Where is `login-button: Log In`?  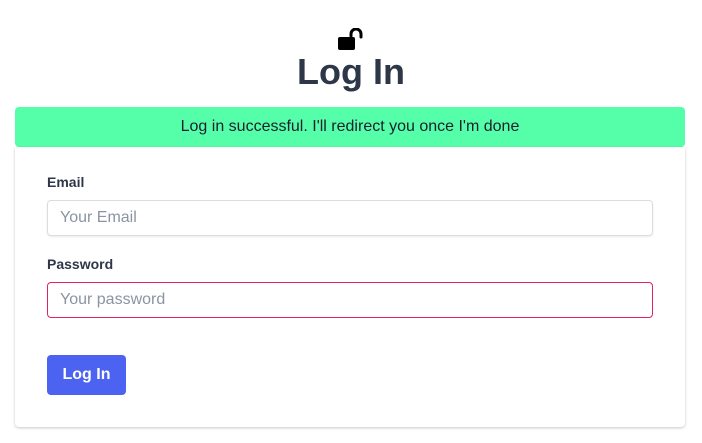
login-button: Log In is located at coordinates (86, 375).